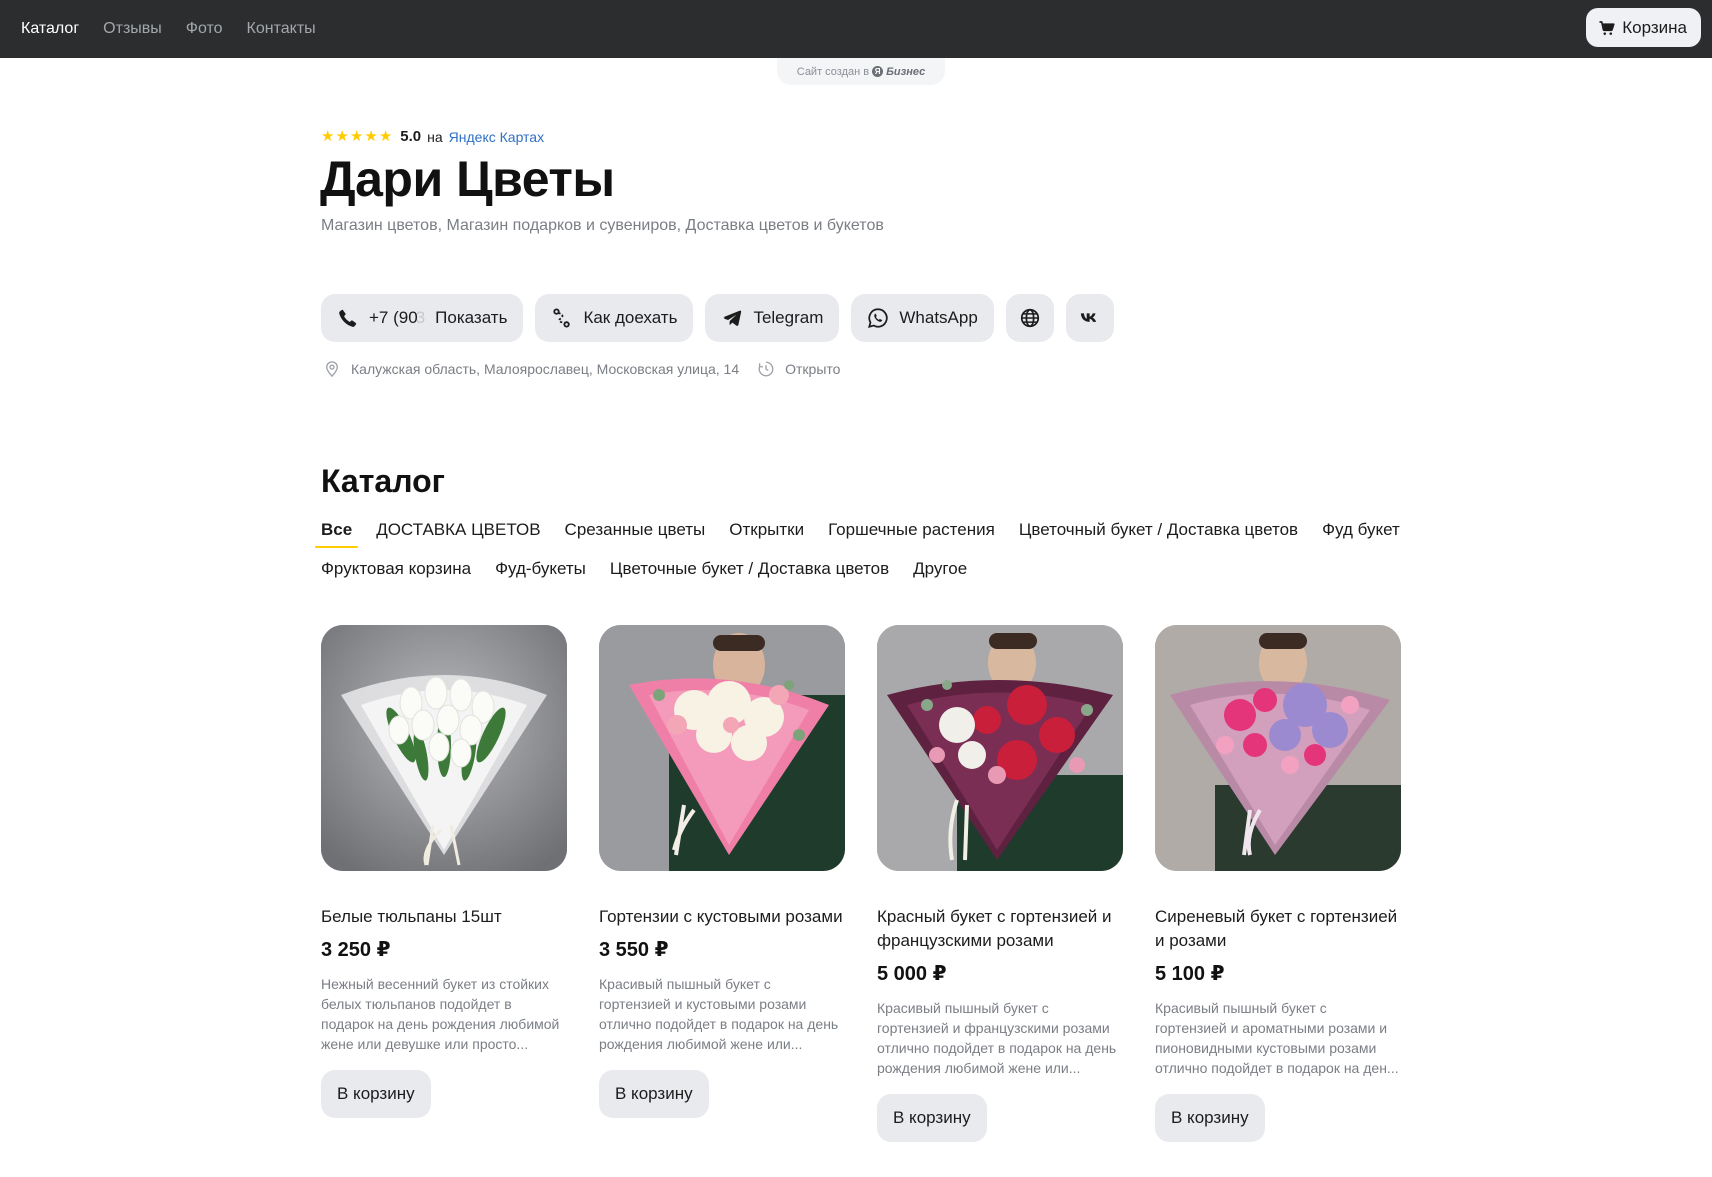  I want to click on rating-value: 5.0, so click(411, 136).